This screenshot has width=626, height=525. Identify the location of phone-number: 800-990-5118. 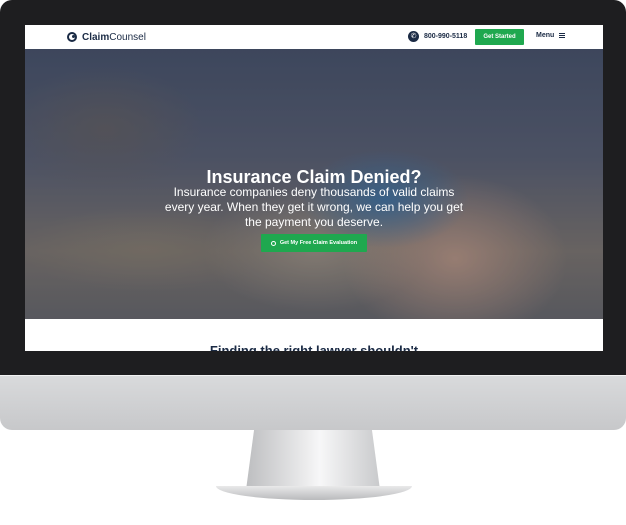
(446, 36).